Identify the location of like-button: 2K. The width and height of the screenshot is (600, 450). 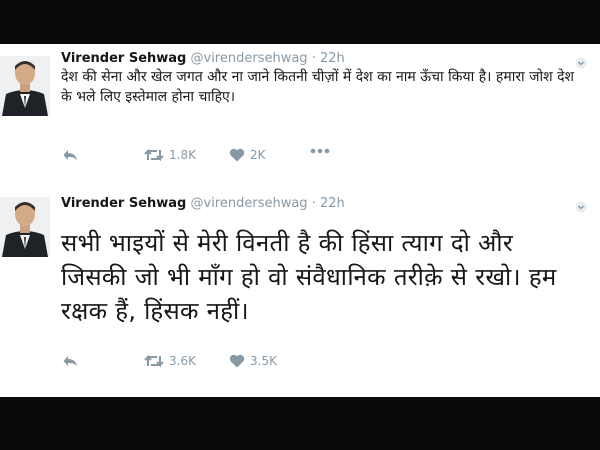
(247, 155).